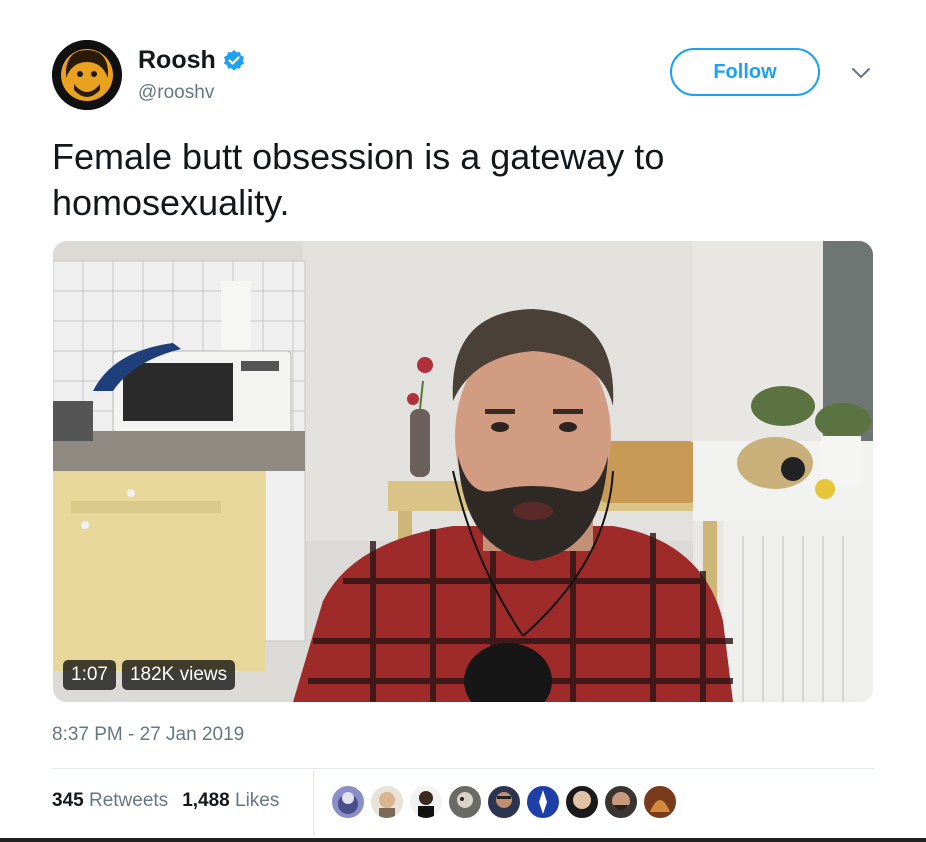  What do you see at coordinates (206, 800) in the screenshot?
I see `likes-count: 1,488` at bounding box center [206, 800].